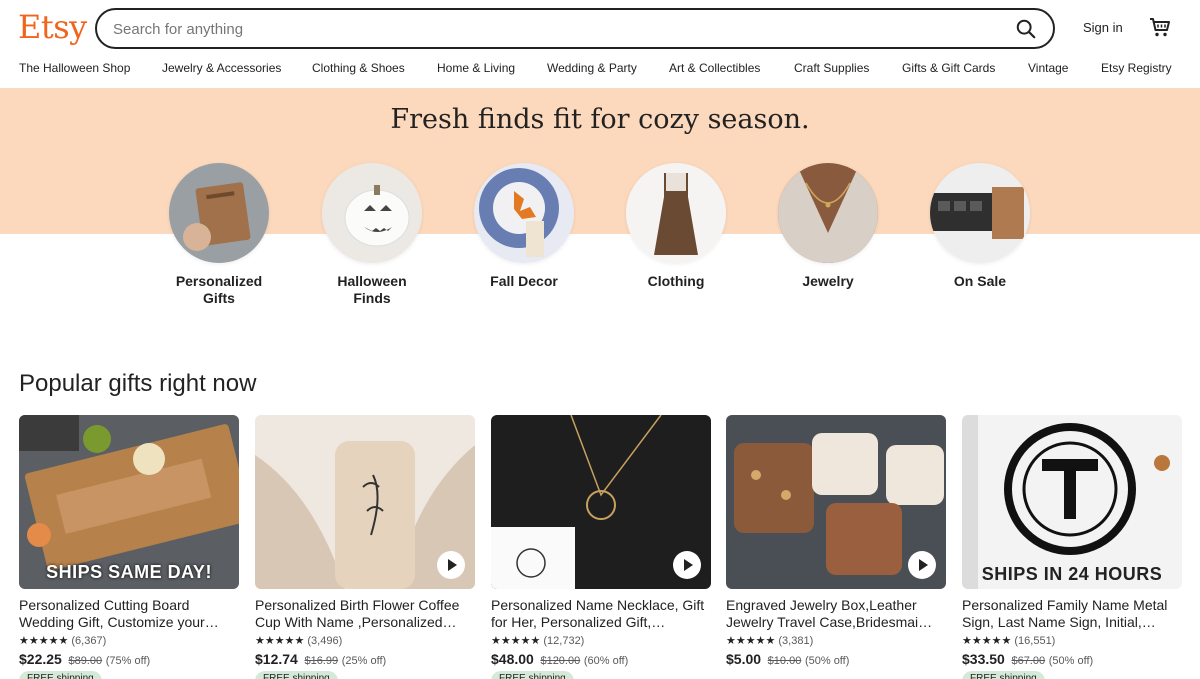 The image size is (1200, 679). I want to click on nav-item-art: Art & Collectibles, so click(714, 68).